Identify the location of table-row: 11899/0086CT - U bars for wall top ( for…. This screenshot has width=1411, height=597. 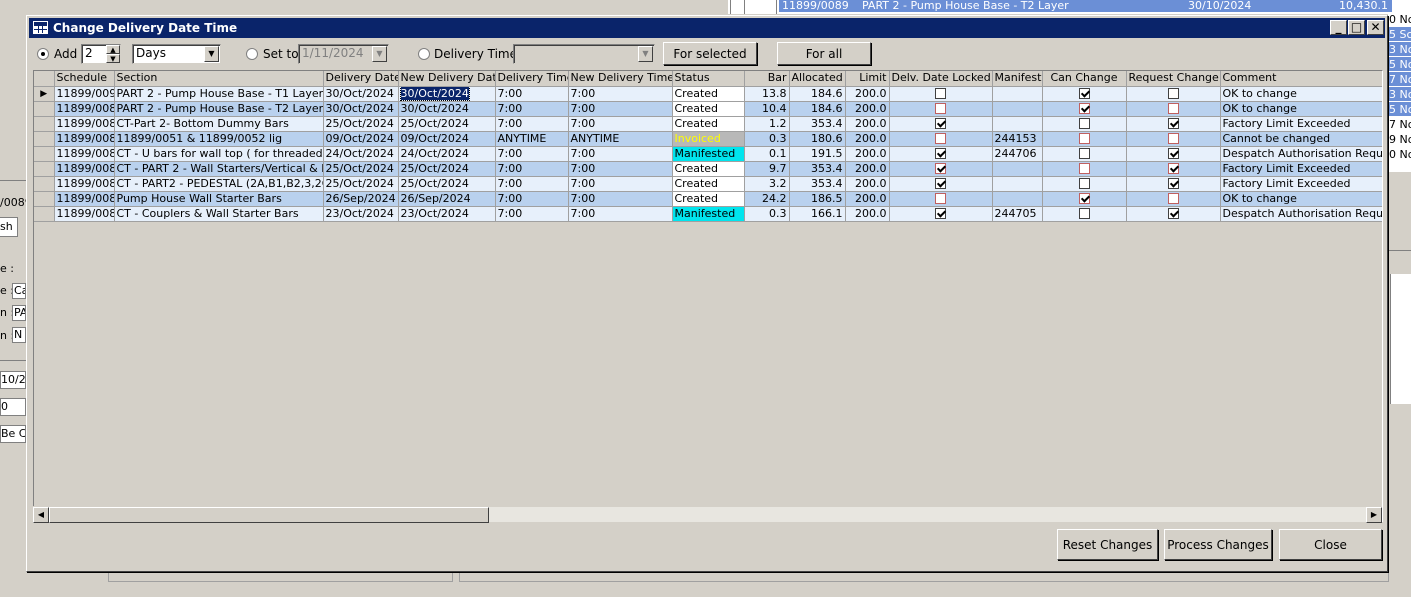
(708, 154).